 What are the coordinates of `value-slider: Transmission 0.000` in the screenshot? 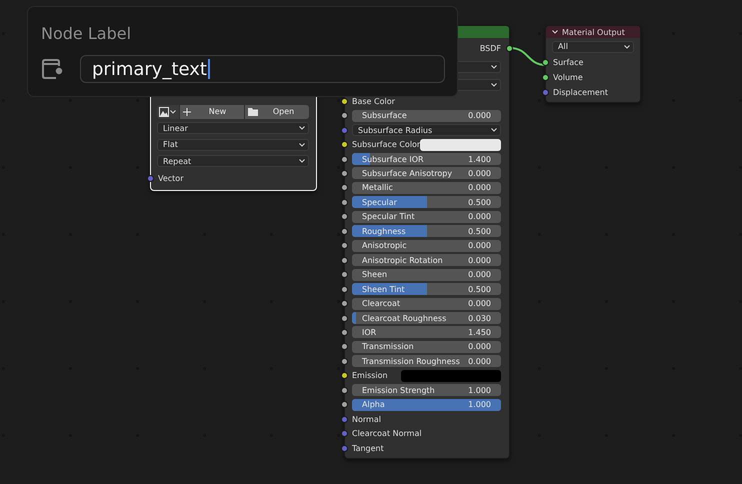 It's located at (426, 346).